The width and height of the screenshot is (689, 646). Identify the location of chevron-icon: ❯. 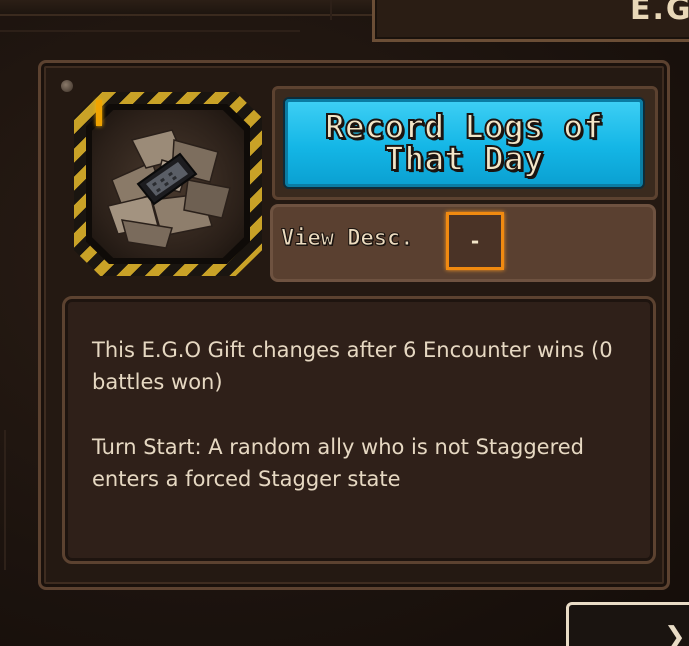
(675, 634).